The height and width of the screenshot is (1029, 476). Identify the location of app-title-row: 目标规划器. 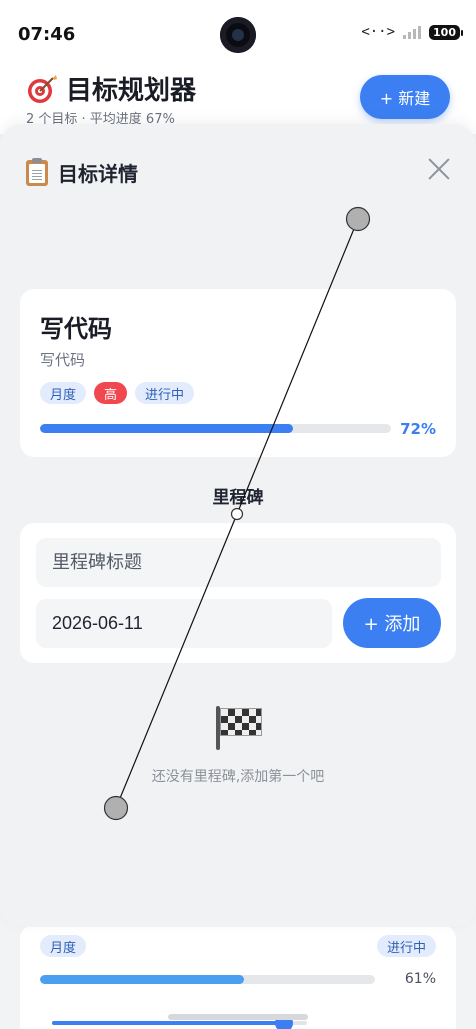
(111, 88).